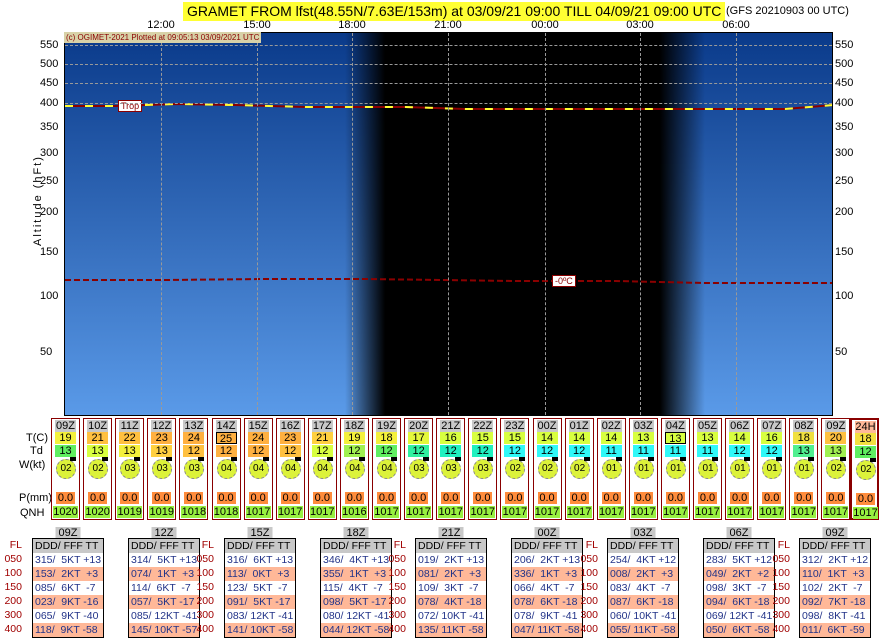 The image size is (896, 640). I want to click on table-row: 085/ 12KT -41, so click(164, 616).